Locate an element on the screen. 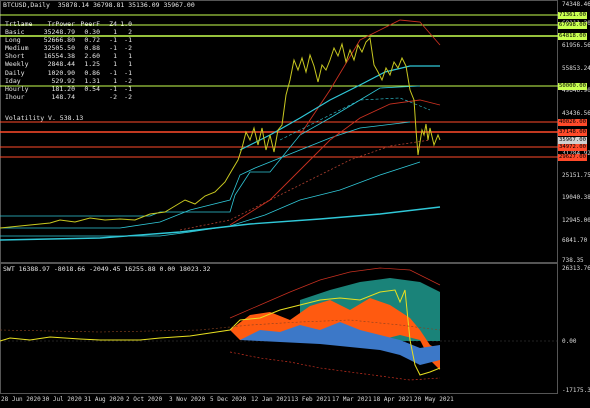 The width and height of the screenshot is (590, 408). table-cell: 0.54 is located at coordinates (92, 88).